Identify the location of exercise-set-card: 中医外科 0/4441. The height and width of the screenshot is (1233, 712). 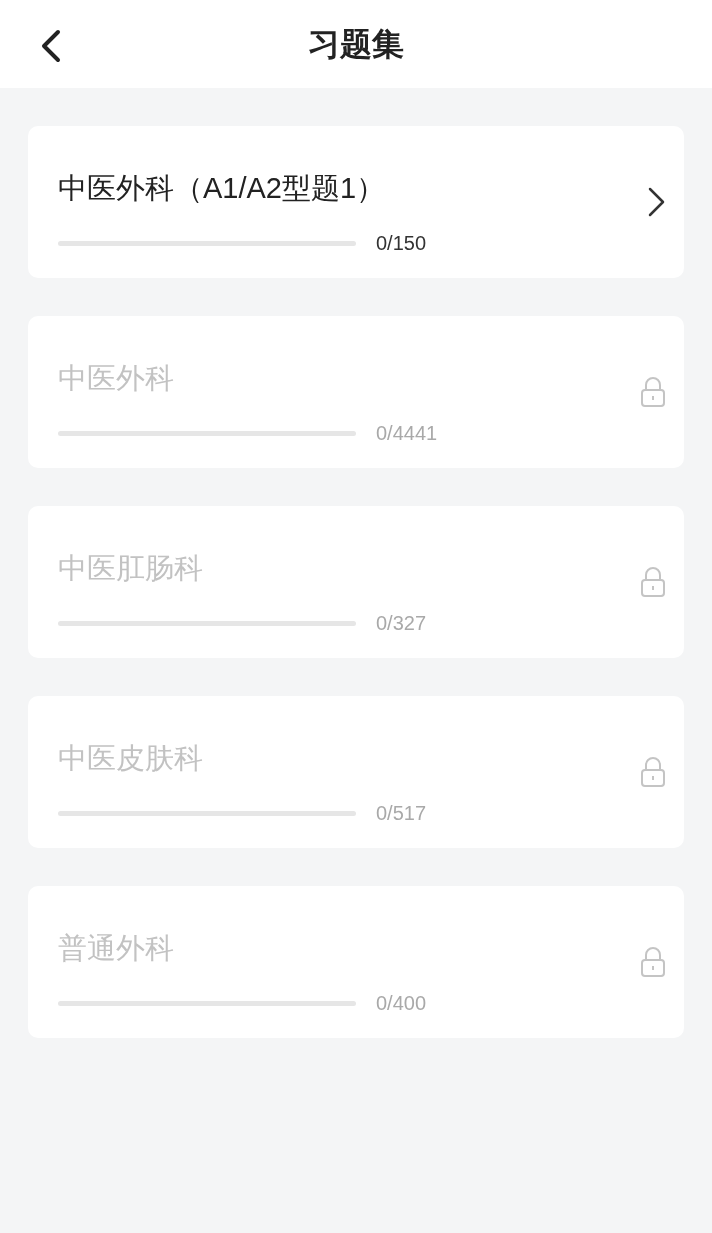
(356, 392).